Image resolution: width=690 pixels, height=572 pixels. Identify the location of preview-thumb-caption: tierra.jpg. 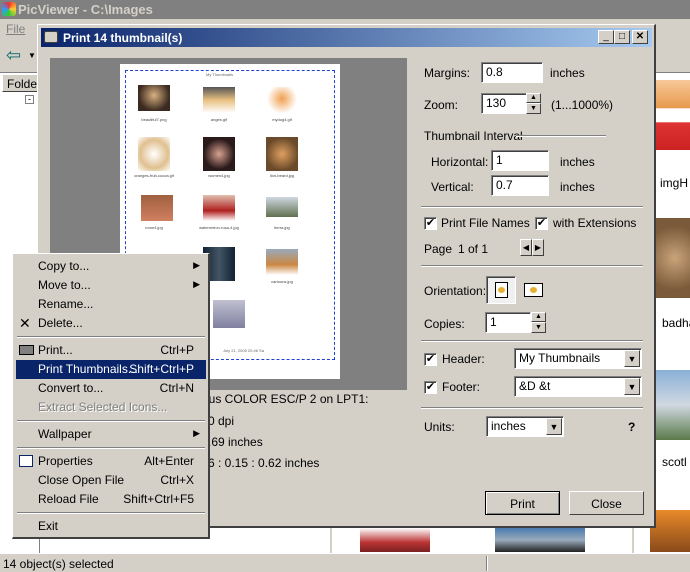
(282, 227).